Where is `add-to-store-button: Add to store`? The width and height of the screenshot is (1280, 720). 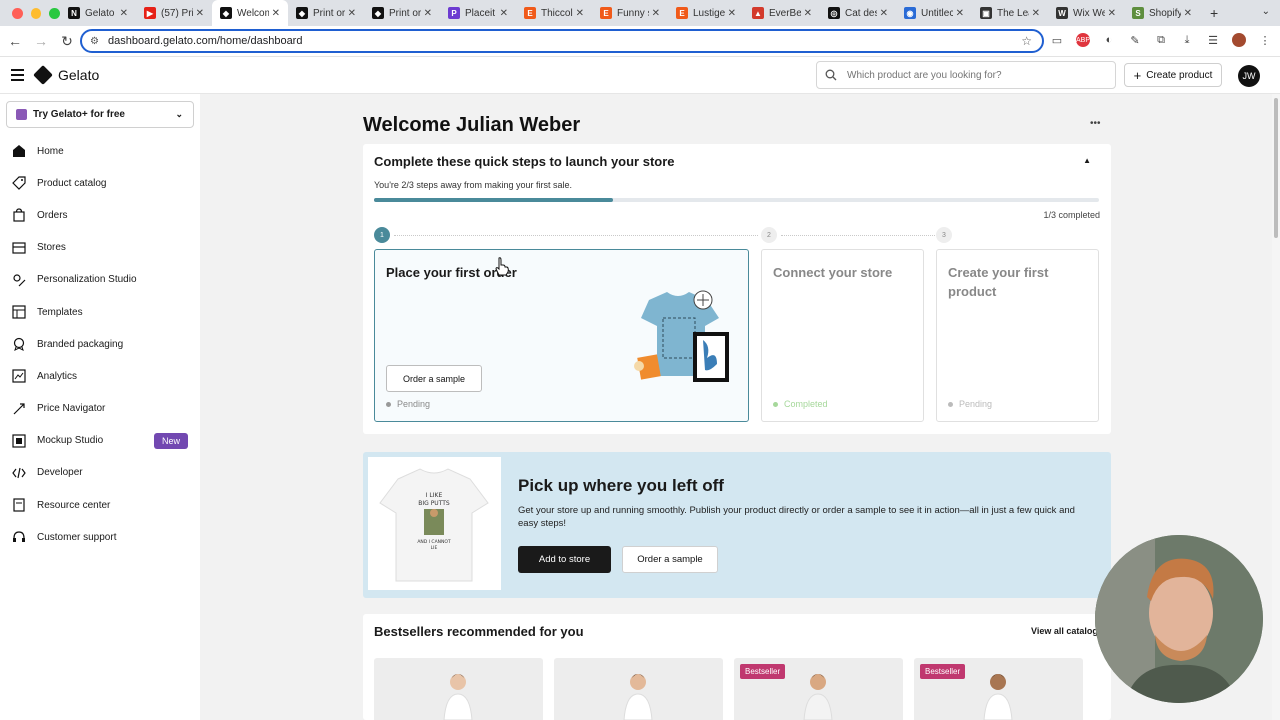 add-to-store-button: Add to store is located at coordinates (564, 559).